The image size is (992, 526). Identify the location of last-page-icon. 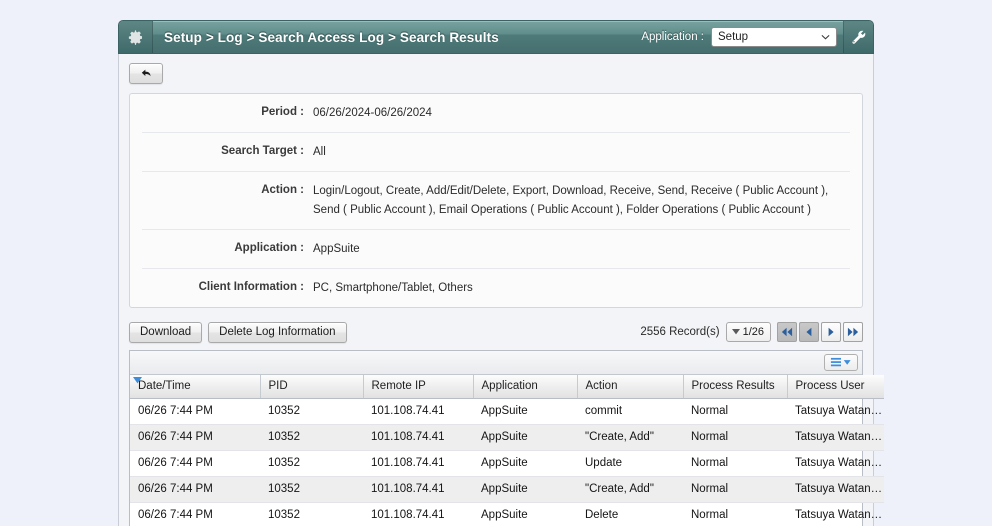
(853, 332).